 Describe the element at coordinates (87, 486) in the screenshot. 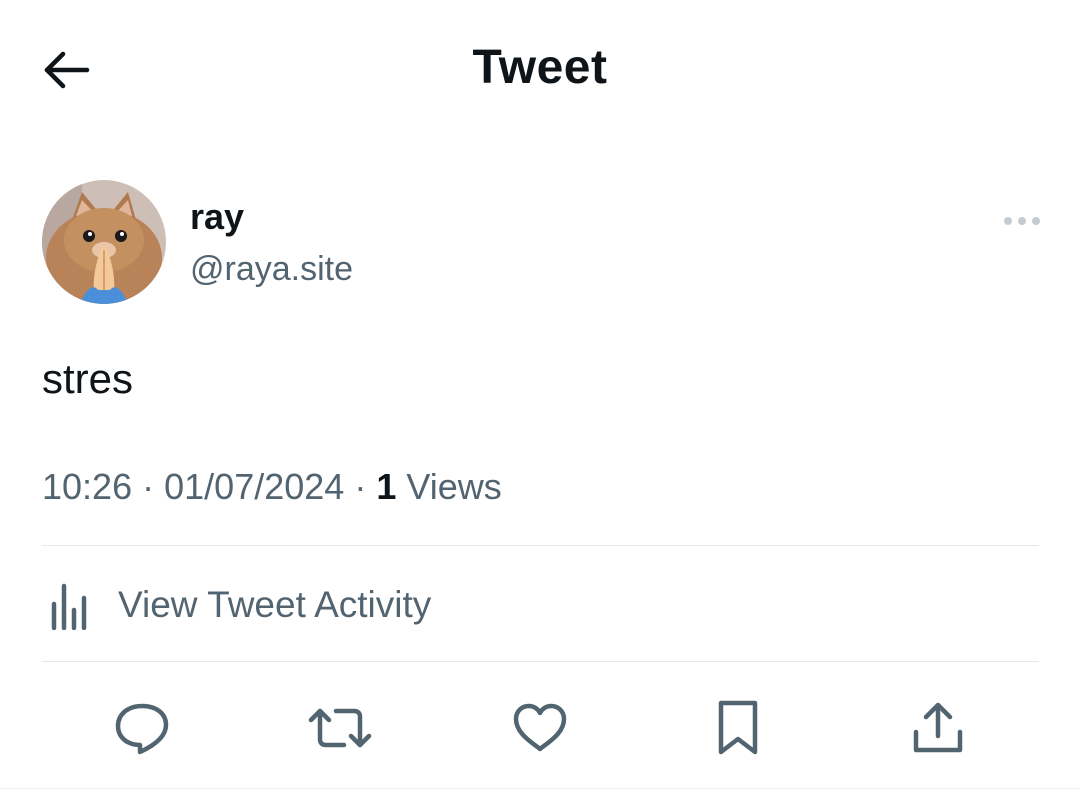

I see `tweet-time: 10:26` at that location.